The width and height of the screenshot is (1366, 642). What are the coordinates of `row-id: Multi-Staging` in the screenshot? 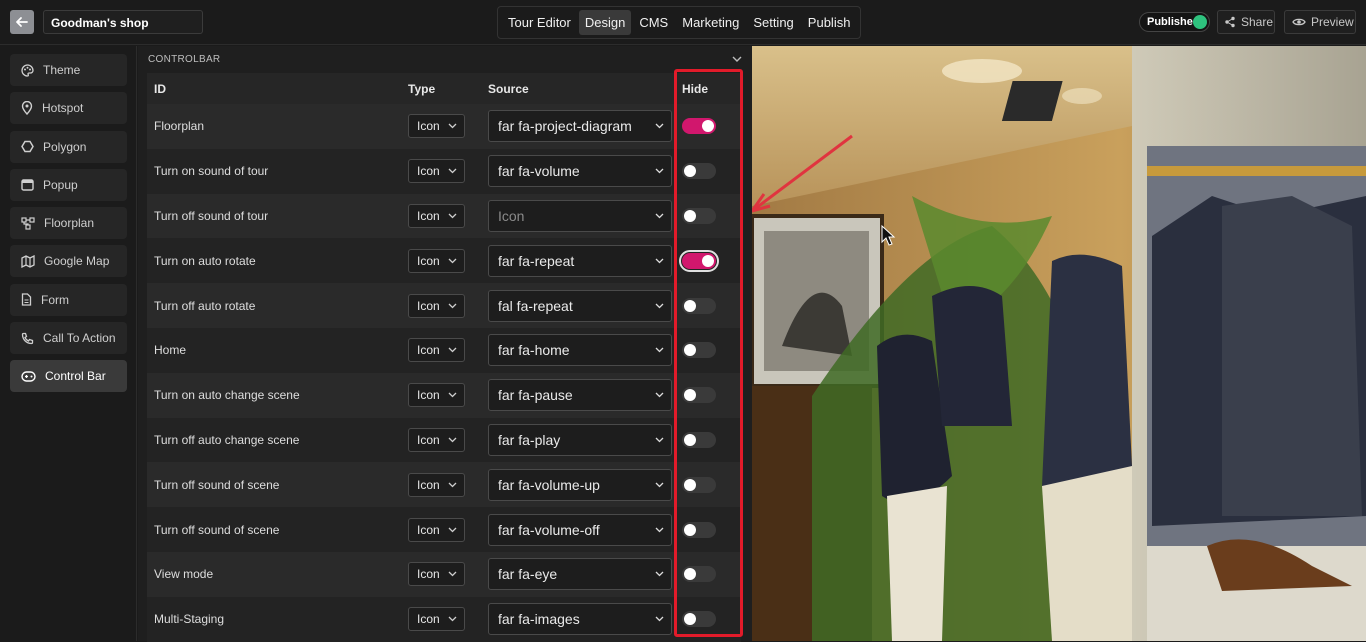 It's located at (189, 619).